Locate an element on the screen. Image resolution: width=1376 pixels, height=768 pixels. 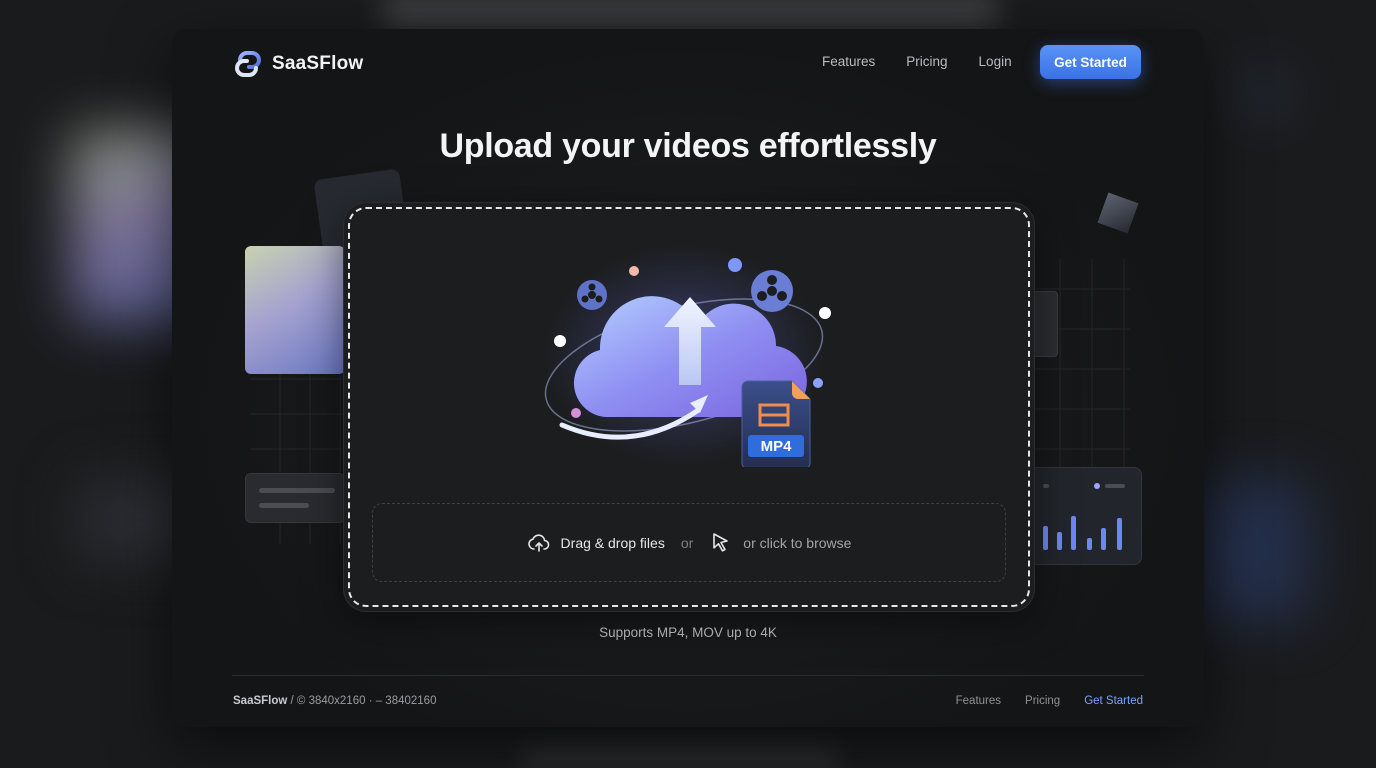
decorative-diamond-shape is located at coordinates (1118, 213).